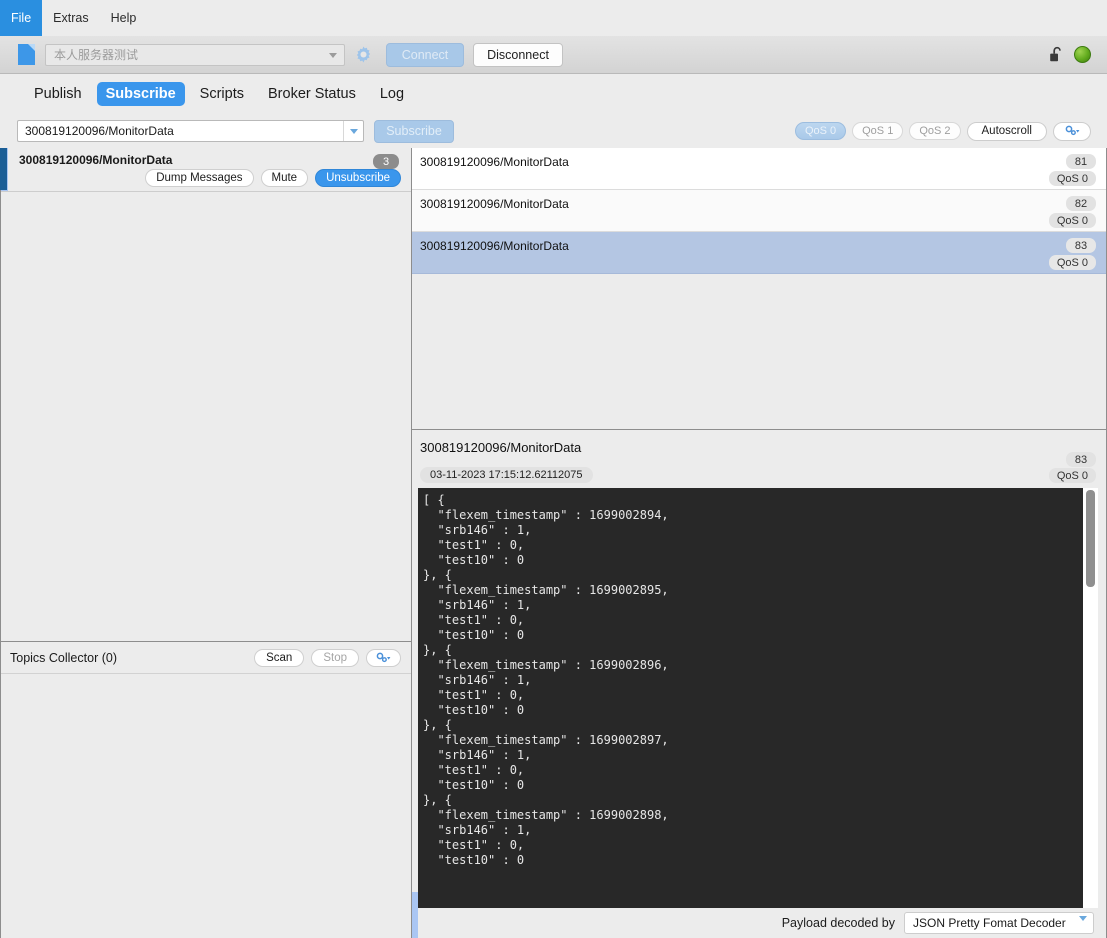 The height and width of the screenshot is (938, 1107). I want to click on connect-button: Connect, so click(425, 54).